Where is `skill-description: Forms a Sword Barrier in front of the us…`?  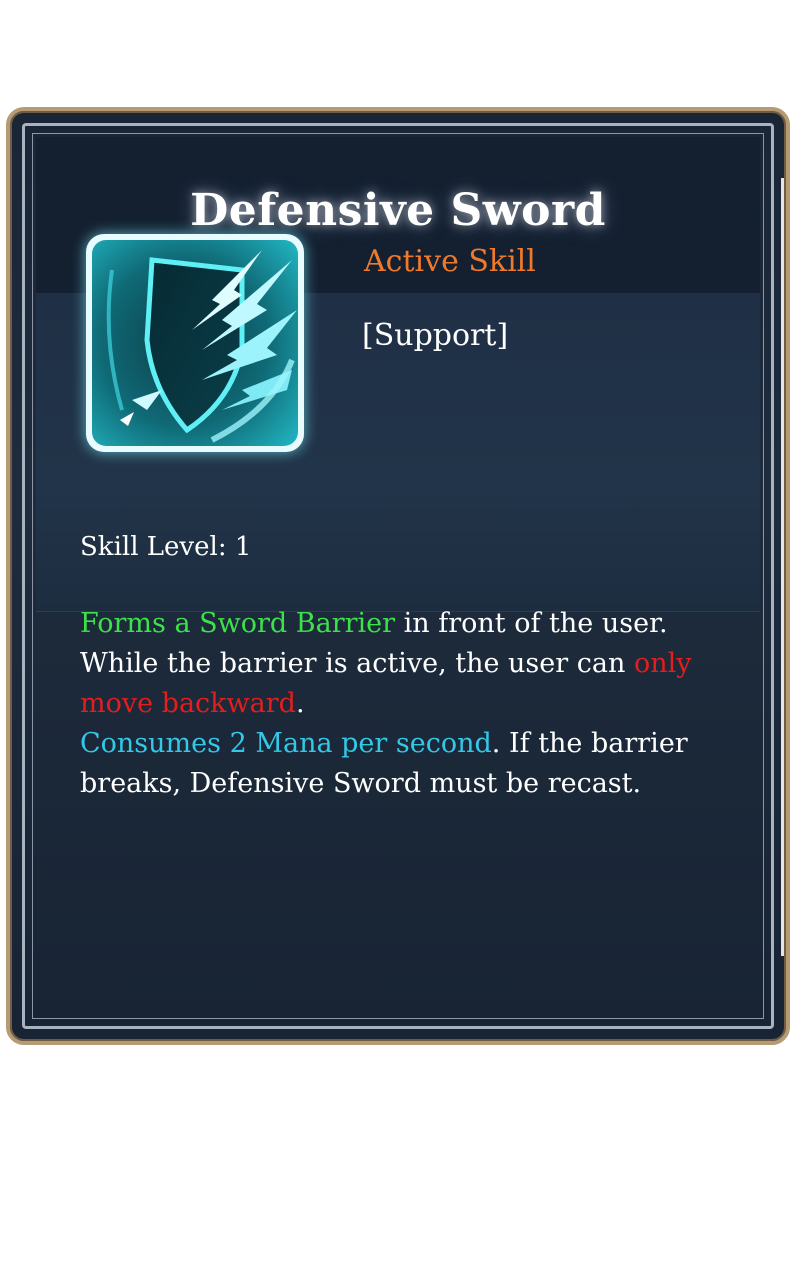 skill-description: Forms a Sword Barrier in front of the us… is located at coordinates (400, 704).